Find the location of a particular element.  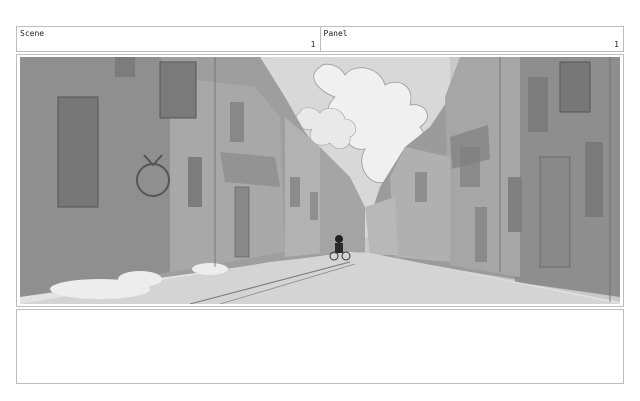

scene-number: 1 is located at coordinates (313, 44).